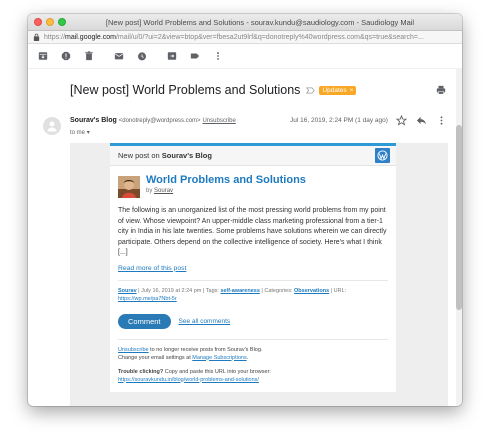 The image size is (490, 443). What do you see at coordinates (277, 290) in the screenshot?
I see `meta-categories-label: | Categories:` at bounding box center [277, 290].